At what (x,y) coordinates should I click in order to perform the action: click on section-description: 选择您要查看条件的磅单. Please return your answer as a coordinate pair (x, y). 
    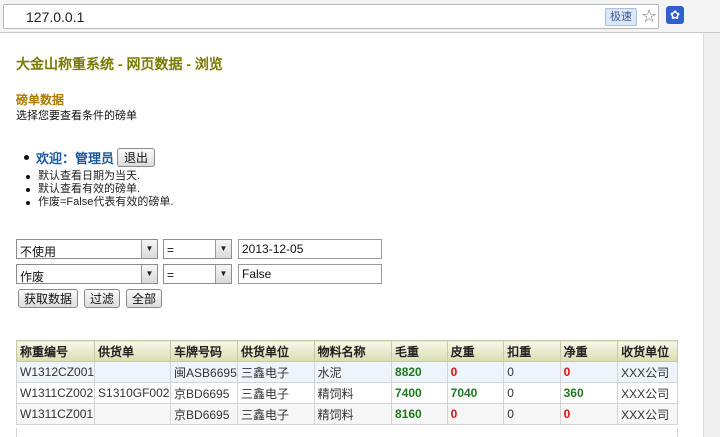
    Looking at the image, I should click on (76, 116).